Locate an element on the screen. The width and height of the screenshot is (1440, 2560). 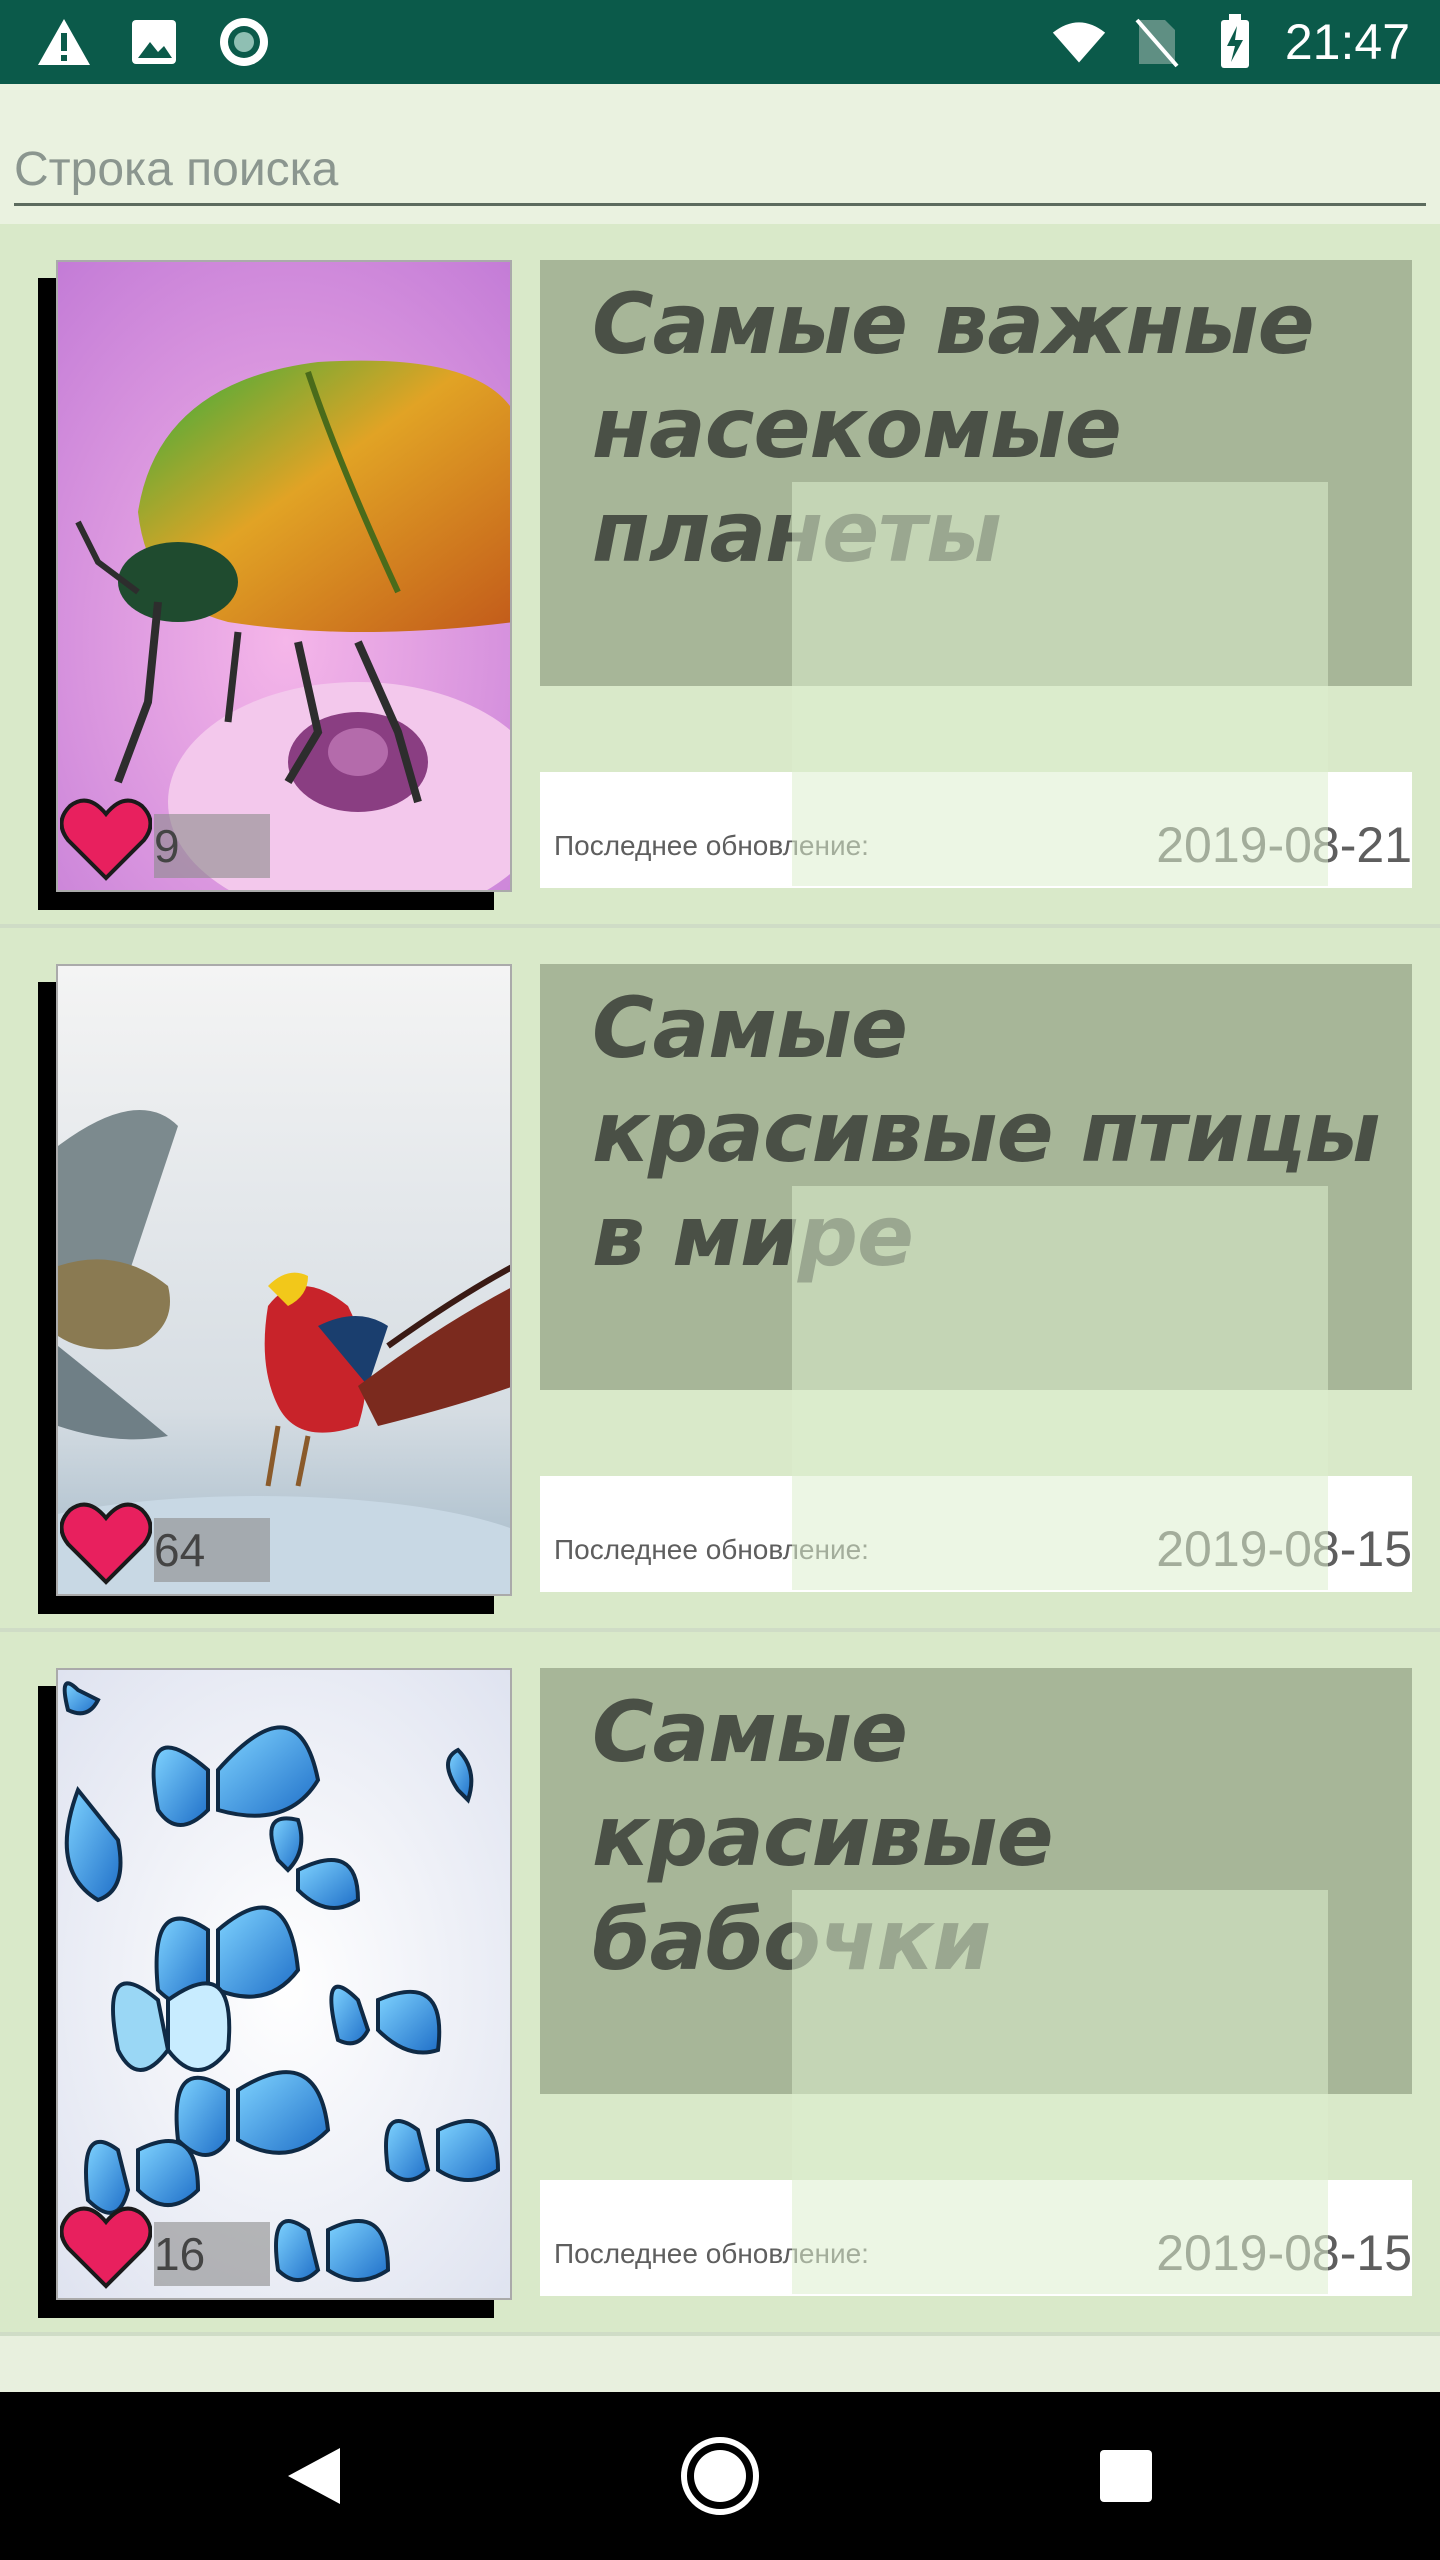
home-icon is located at coordinates (720, 2476).